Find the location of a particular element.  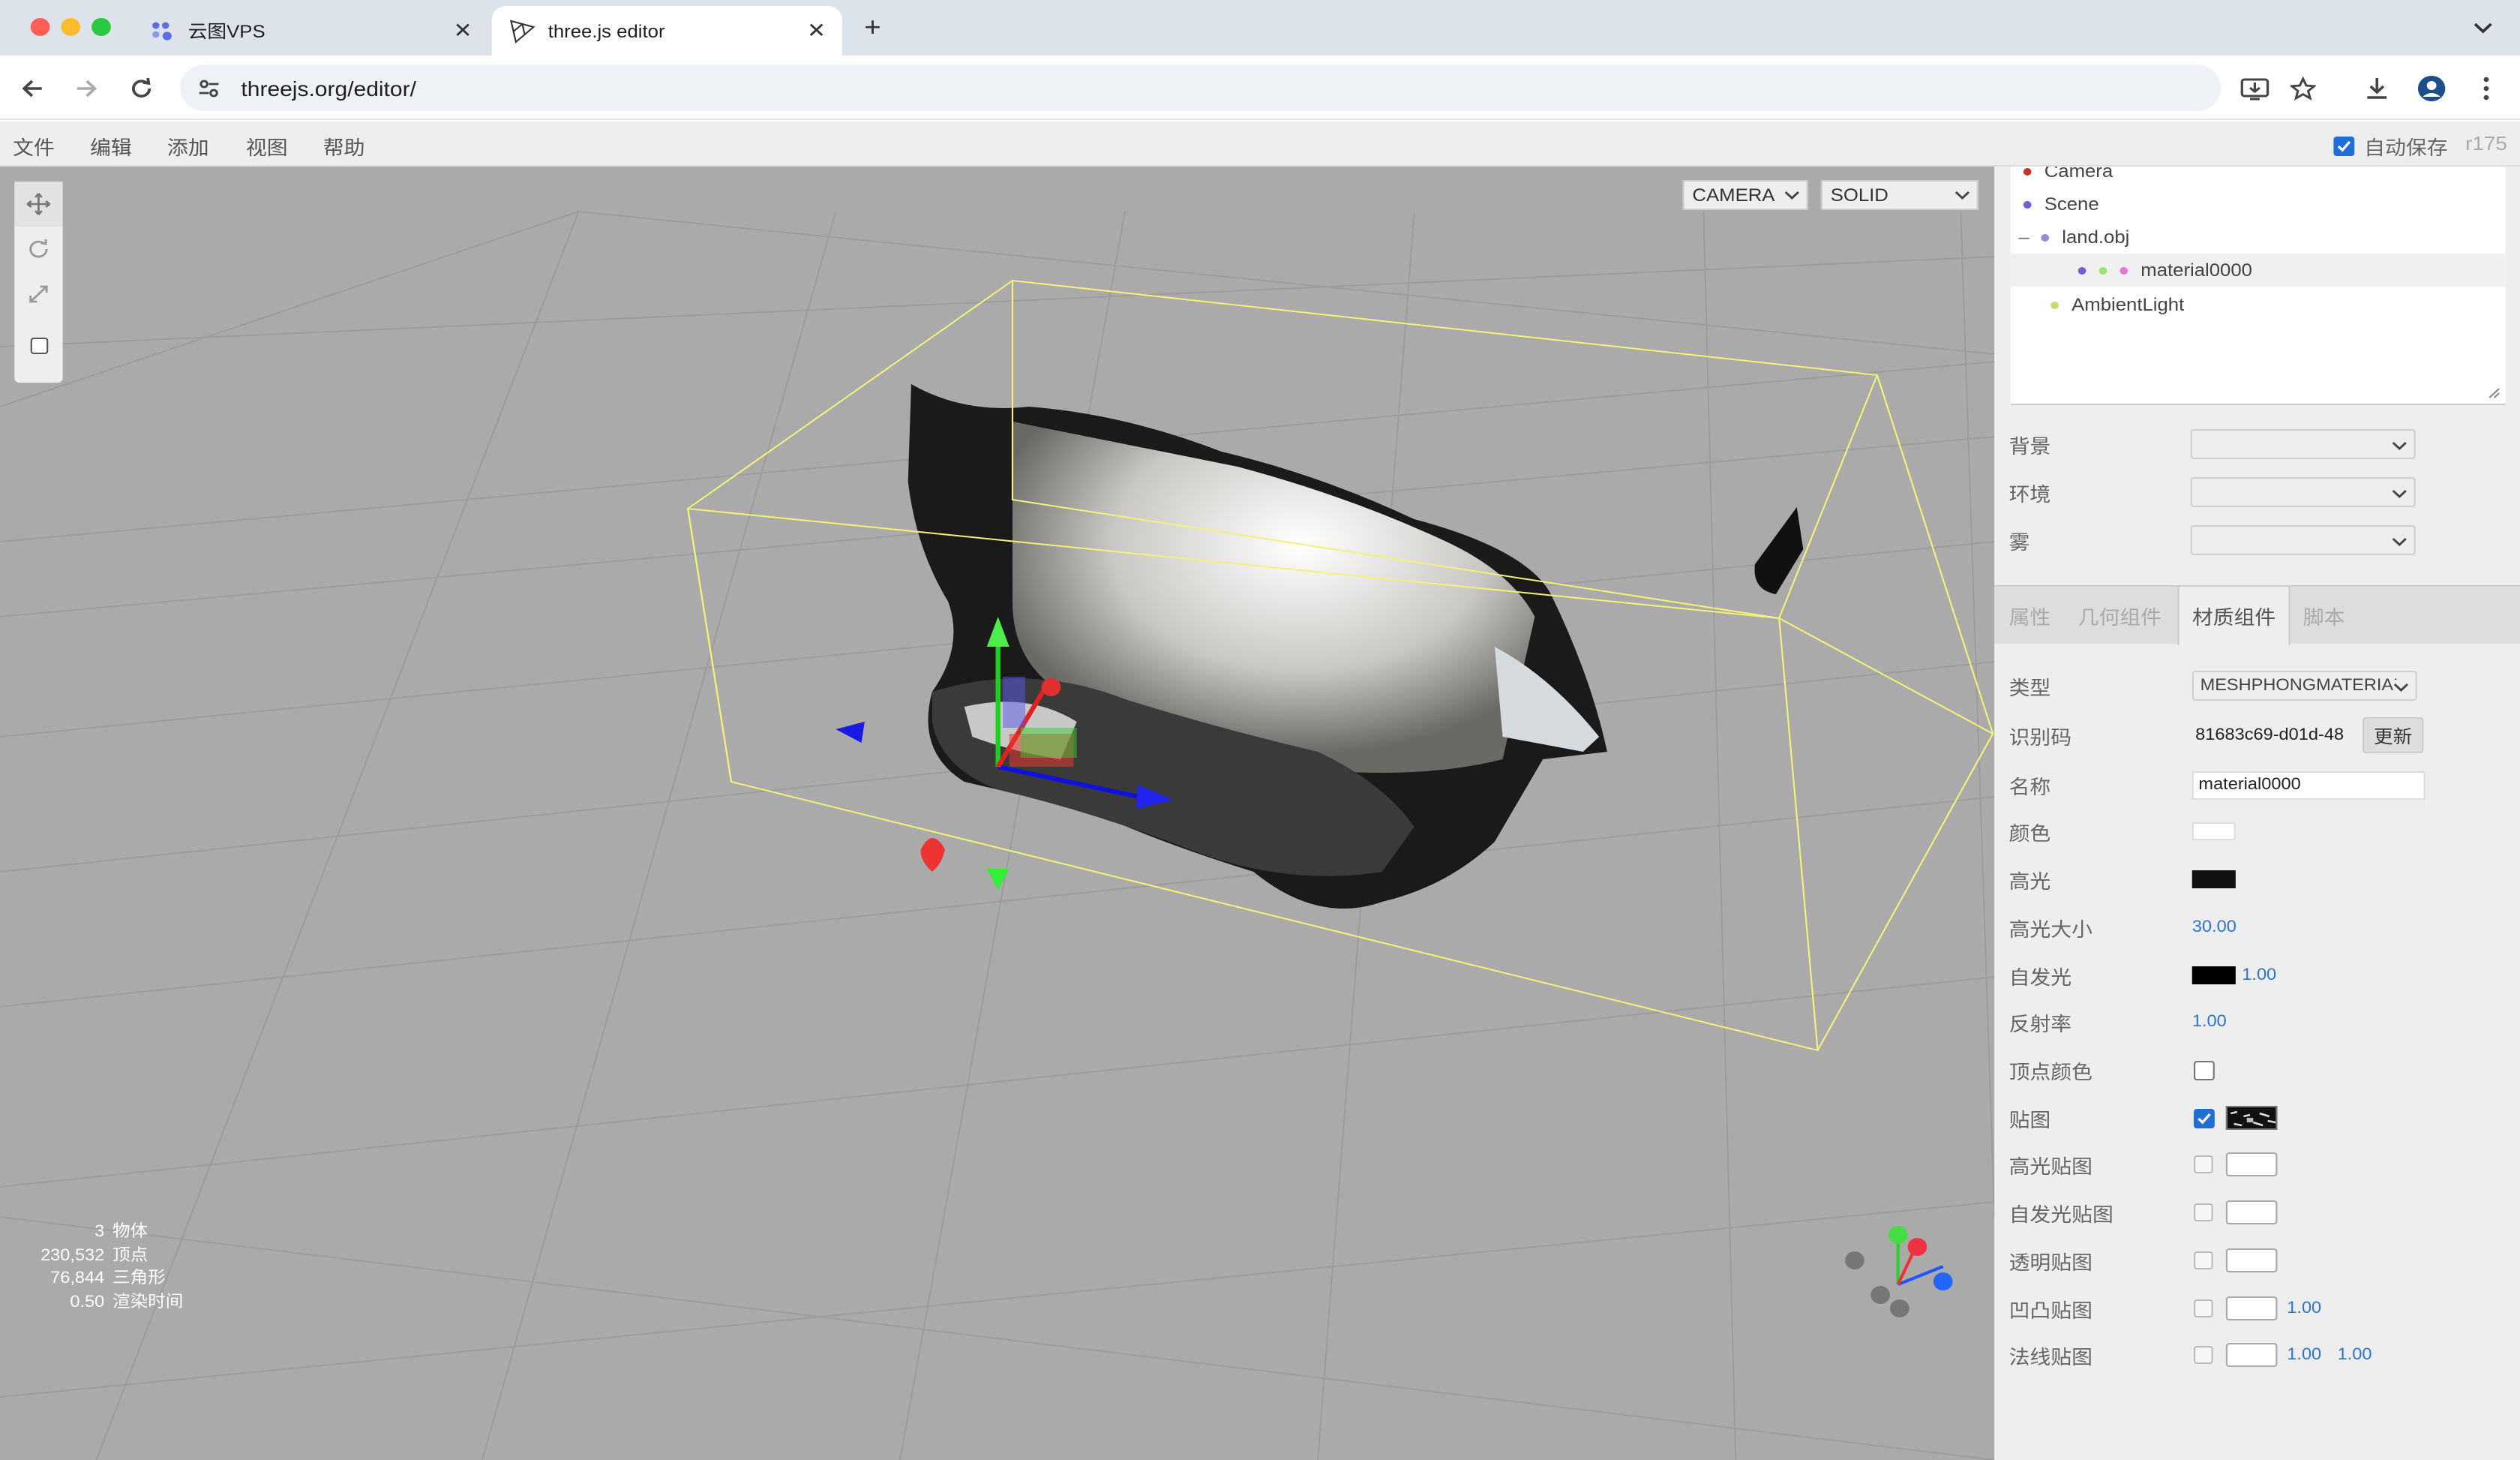

forward-button is located at coordinates (86, 88).